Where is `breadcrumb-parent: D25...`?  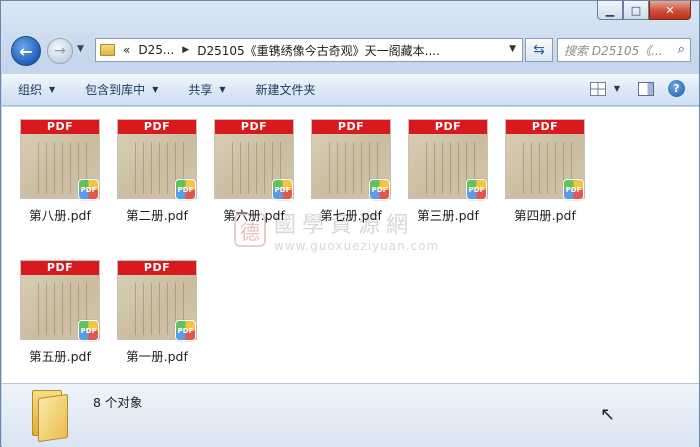 breadcrumb-parent: D25... is located at coordinates (156, 50).